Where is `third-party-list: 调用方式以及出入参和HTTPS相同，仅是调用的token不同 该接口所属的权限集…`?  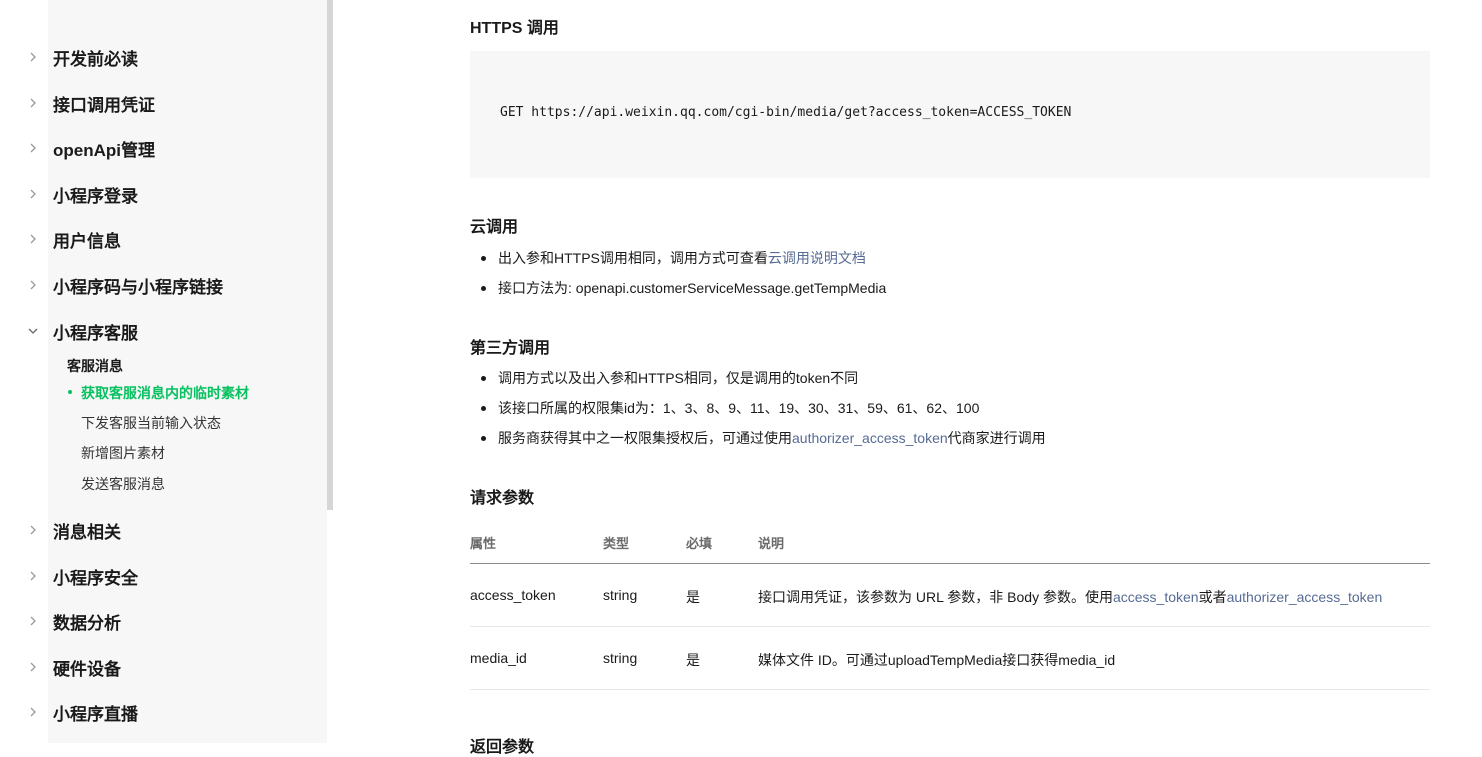 third-party-list: 调用方式以及出入参和HTTPS相同，仅是调用的token不同 该接口所属的权限集… is located at coordinates (950, 408).